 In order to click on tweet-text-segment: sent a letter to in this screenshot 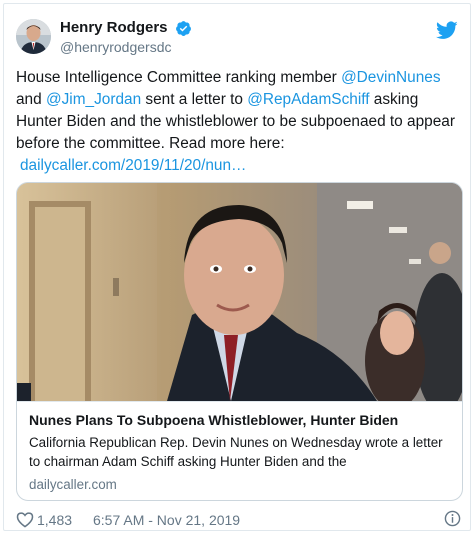, I will do `click(194, 99)`.